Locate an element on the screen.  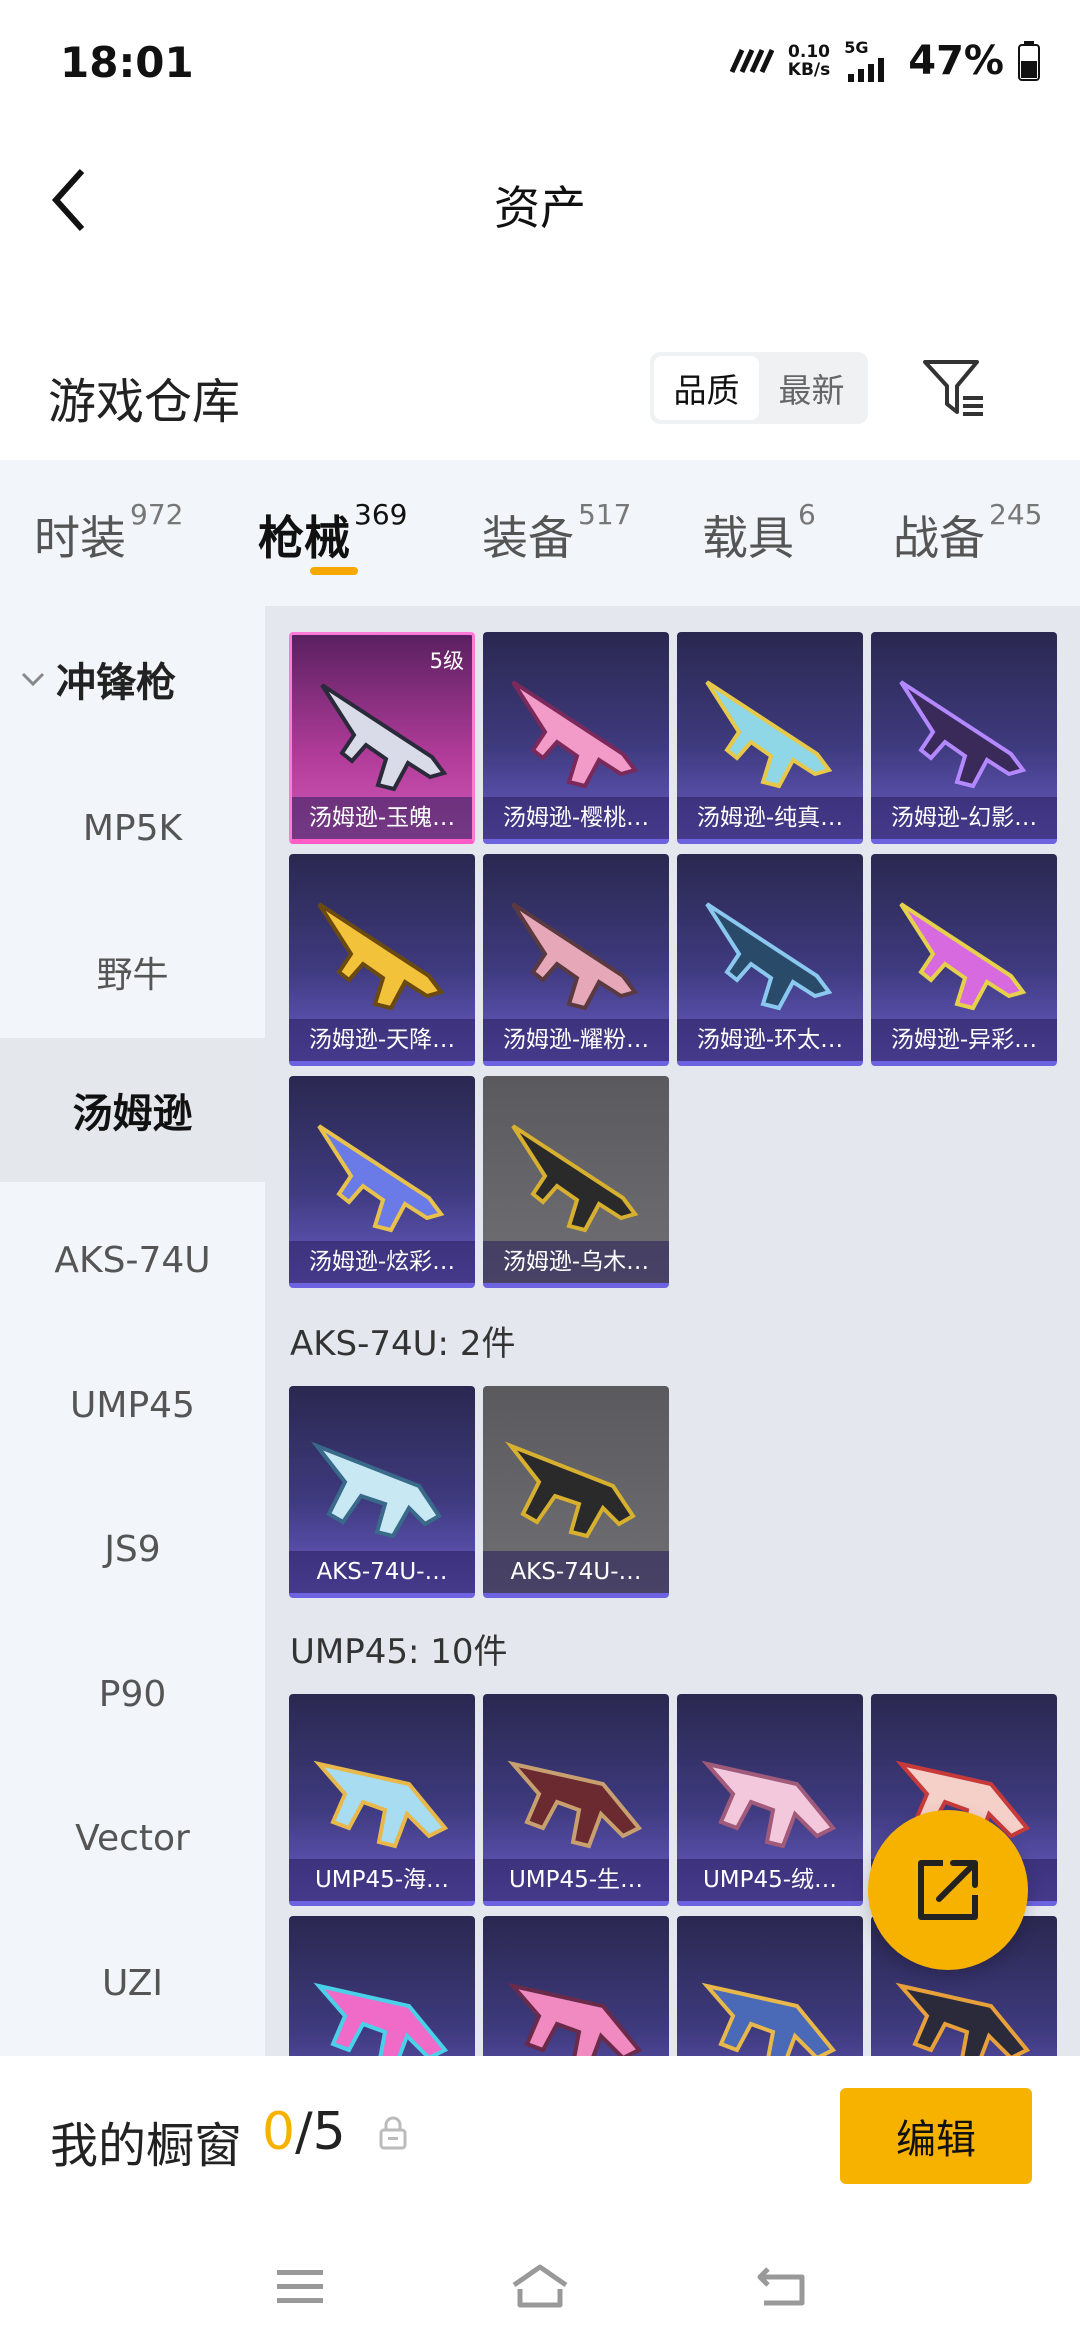
tab-outfits: 时装 972 is located at coordinates (108, 533).